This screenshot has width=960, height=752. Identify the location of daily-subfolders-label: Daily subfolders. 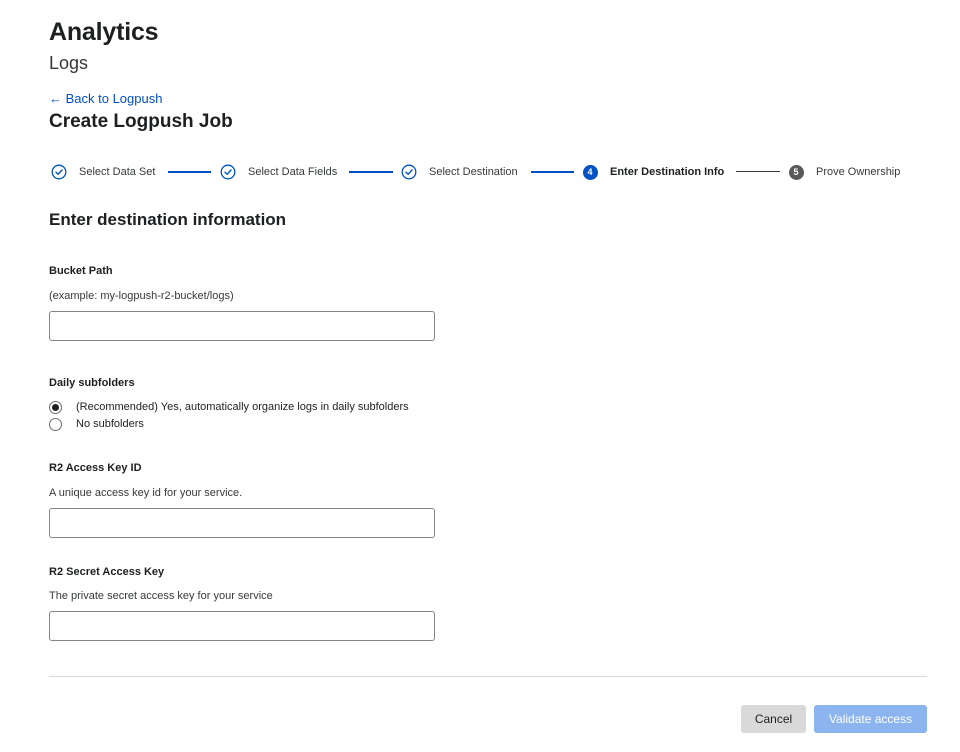
(92, 383).